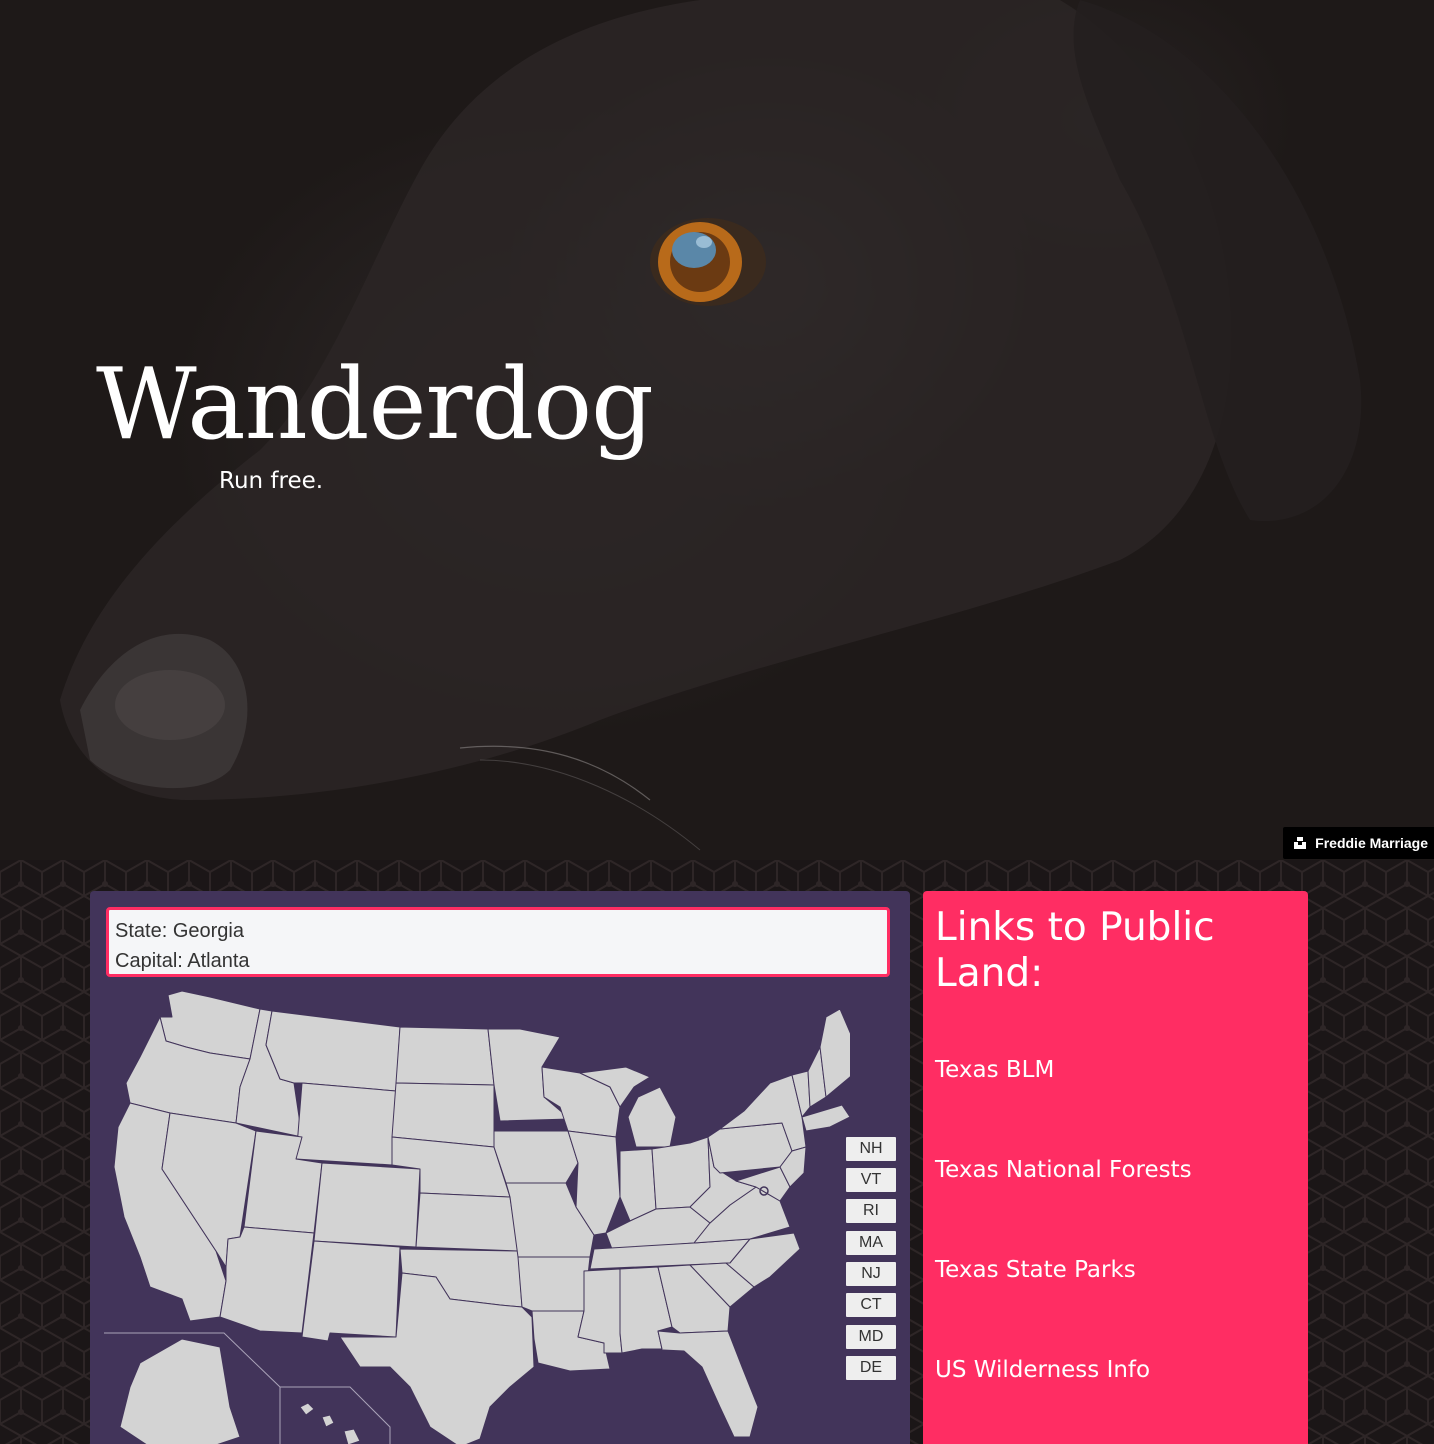  I want to click on small-state-button-nj: NJ, so click(871, 1274).